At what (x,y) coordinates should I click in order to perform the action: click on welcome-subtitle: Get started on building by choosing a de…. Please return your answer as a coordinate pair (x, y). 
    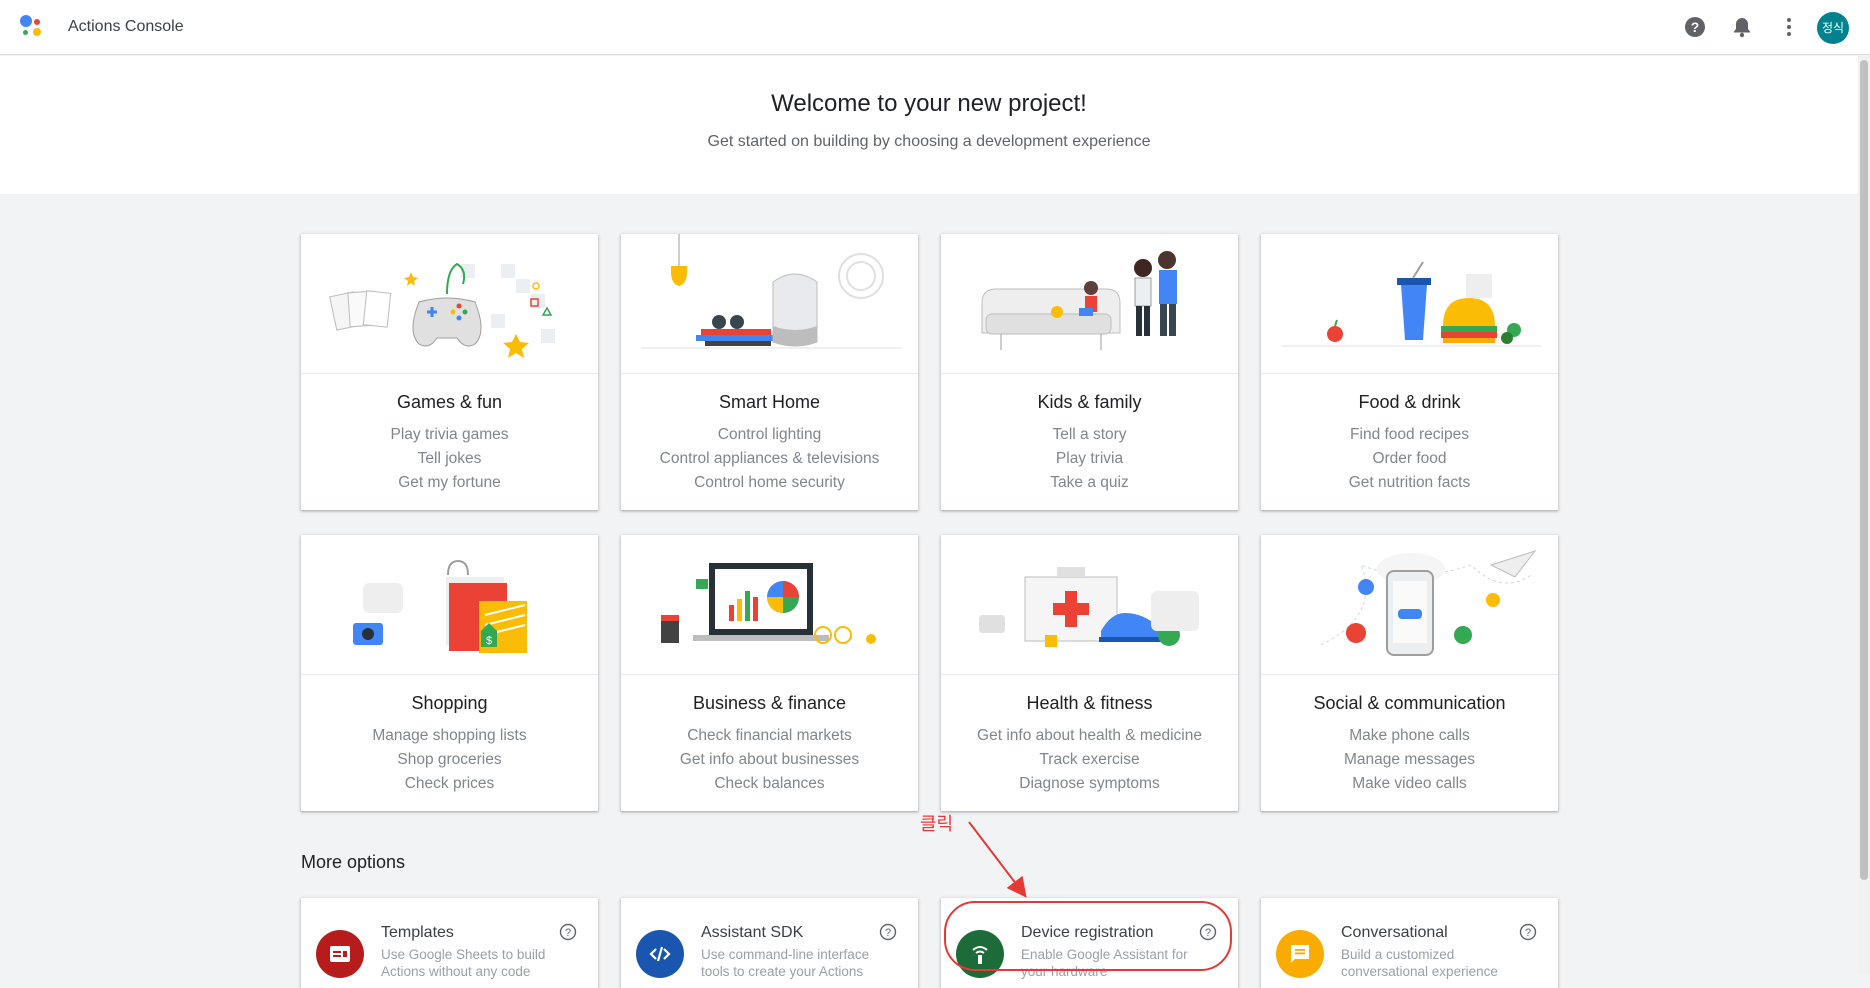
    Looking at the image, I should click on (929, 141).